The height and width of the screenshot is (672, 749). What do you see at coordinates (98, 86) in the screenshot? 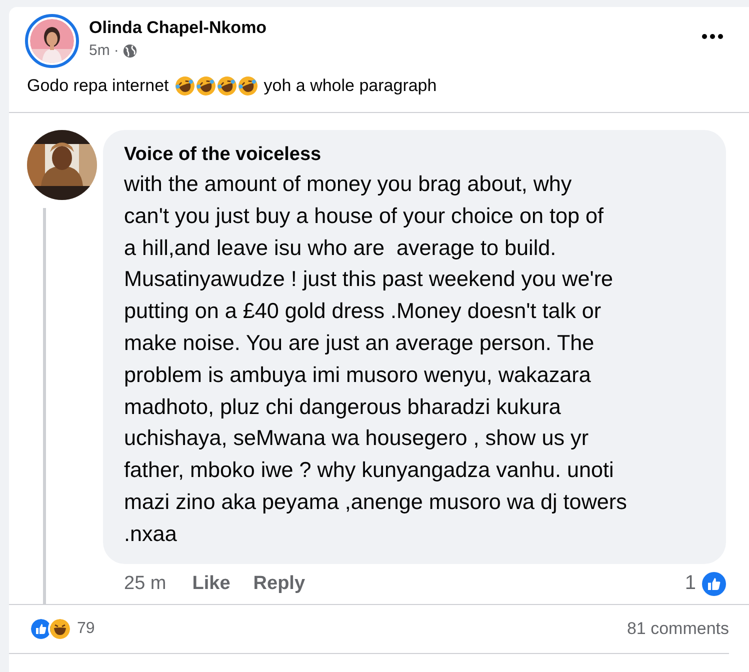
I see `post-text: Godo repa internet` at bounding box center [98, 86].